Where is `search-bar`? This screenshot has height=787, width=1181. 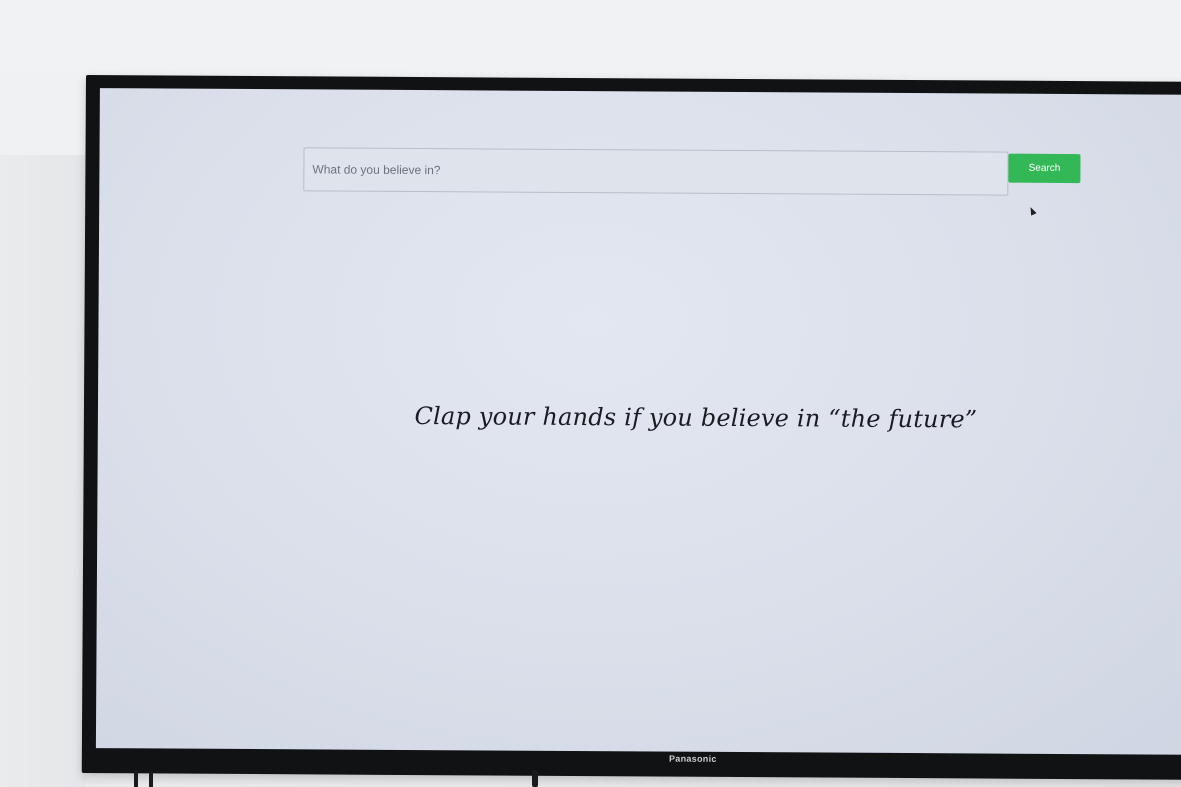
search-bar is located at coordinates (656, 171).